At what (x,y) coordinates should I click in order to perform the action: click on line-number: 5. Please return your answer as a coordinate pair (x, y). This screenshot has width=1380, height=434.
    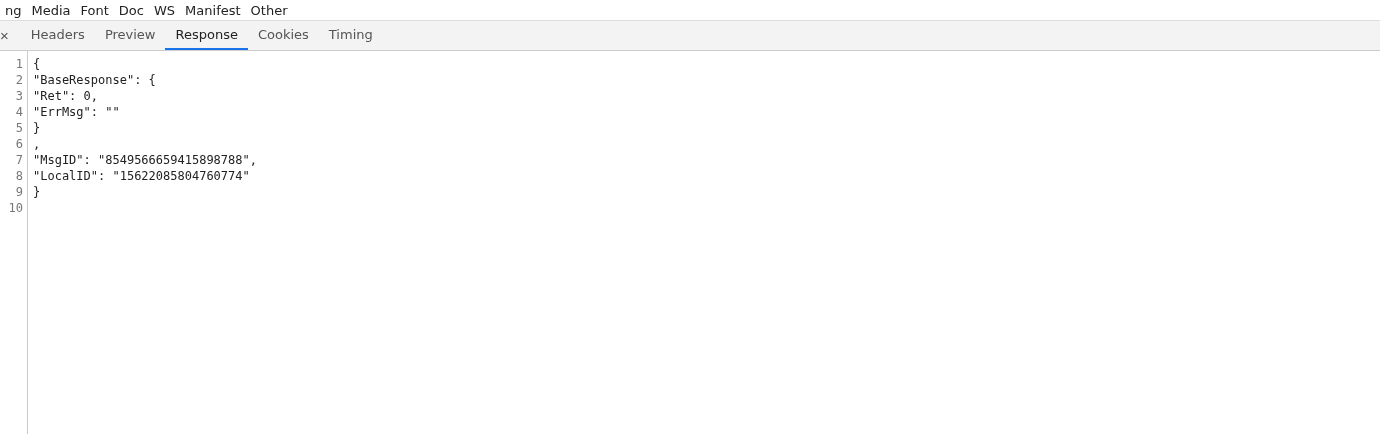
    Looking at the image, I should click on (18, 128).